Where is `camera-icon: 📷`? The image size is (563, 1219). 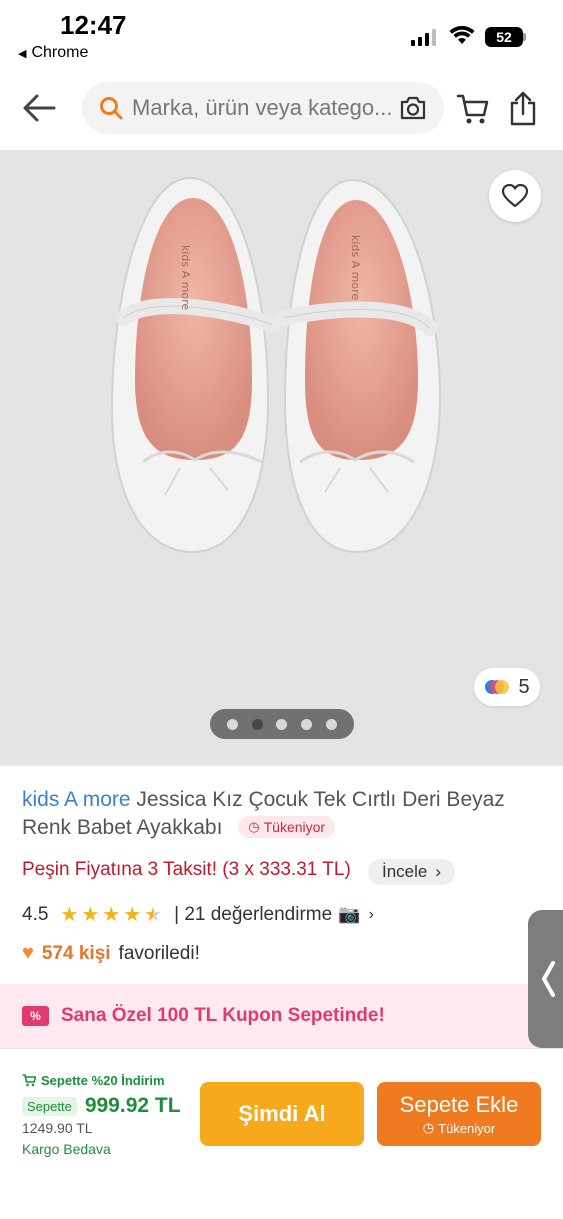
camera-icon: 📷 is located at coordinates (349, 914).